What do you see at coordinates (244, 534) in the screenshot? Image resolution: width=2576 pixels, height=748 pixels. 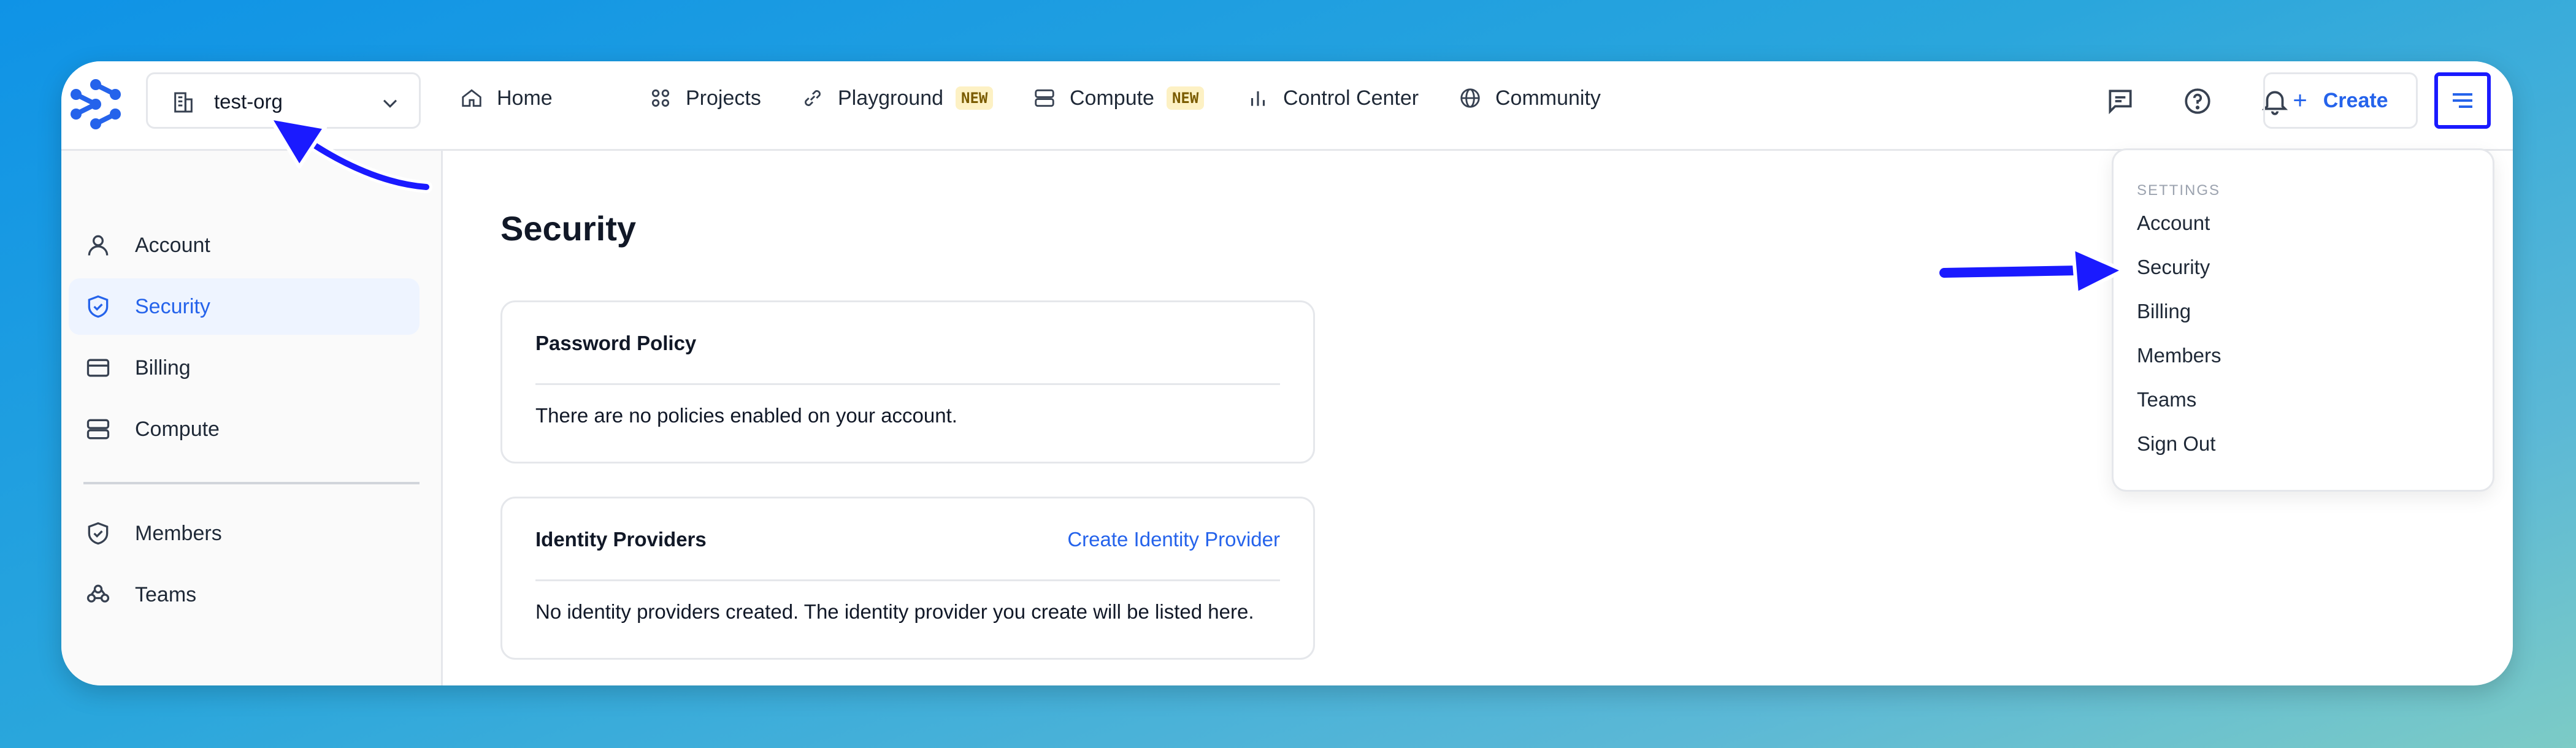 I see `sidebar-item-members: Members` at bounding box center [244, 534].